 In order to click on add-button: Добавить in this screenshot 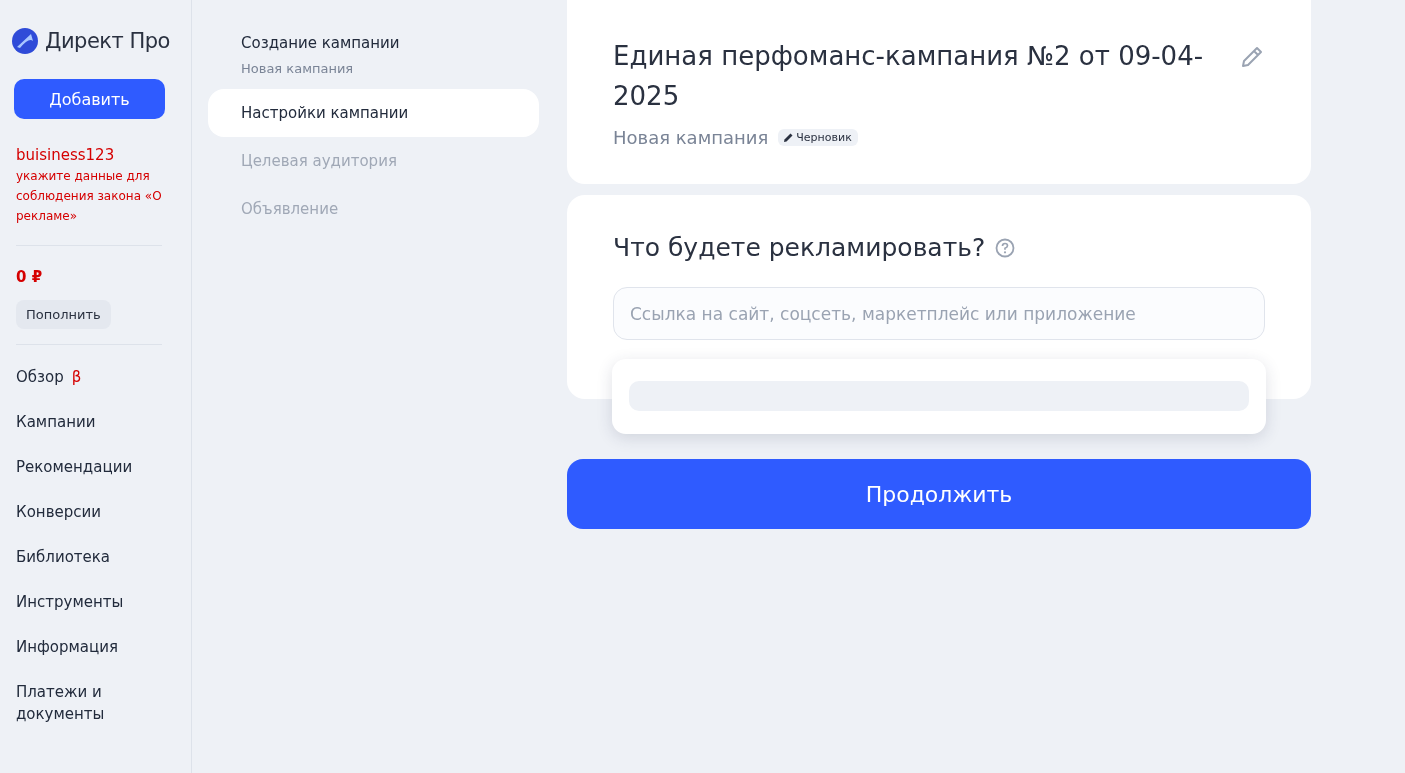, I will do `click(89, 99)`.